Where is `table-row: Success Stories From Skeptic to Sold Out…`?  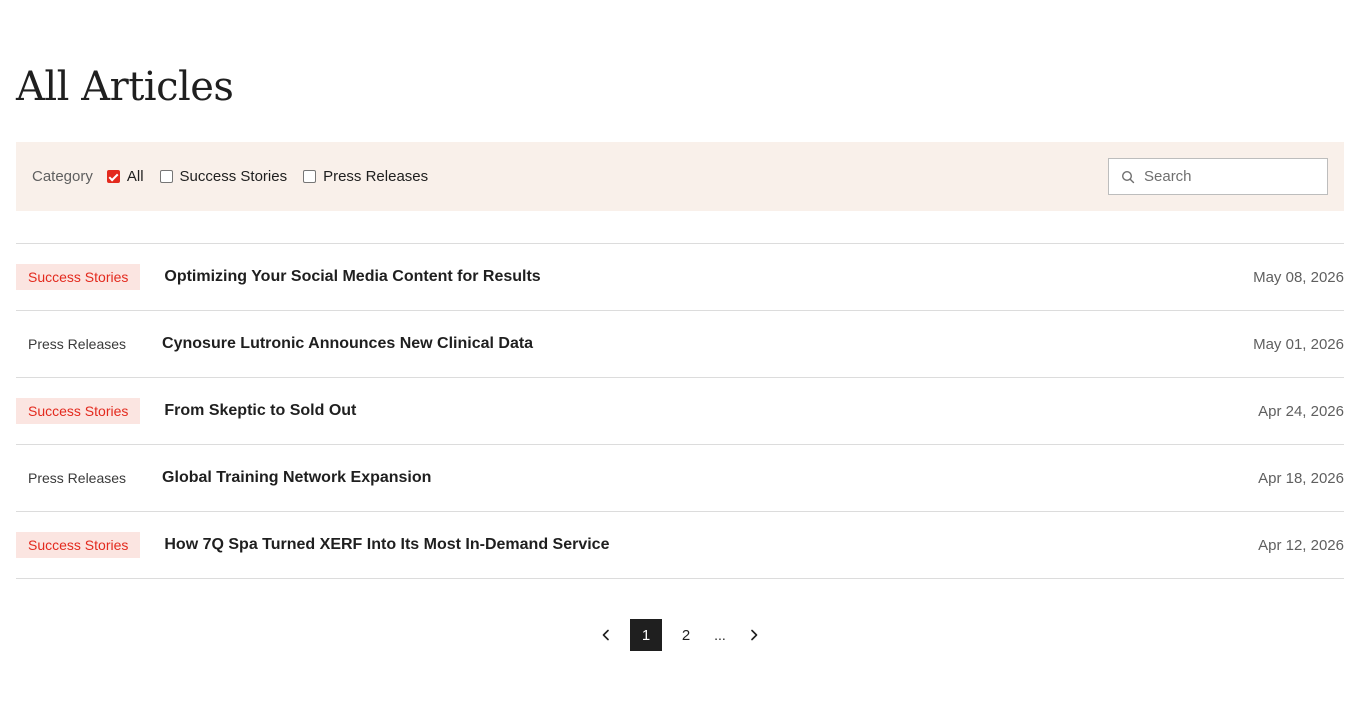 table-row: Success Stories From Skeptic to Sold Out… is located at coordinates (680, 411).